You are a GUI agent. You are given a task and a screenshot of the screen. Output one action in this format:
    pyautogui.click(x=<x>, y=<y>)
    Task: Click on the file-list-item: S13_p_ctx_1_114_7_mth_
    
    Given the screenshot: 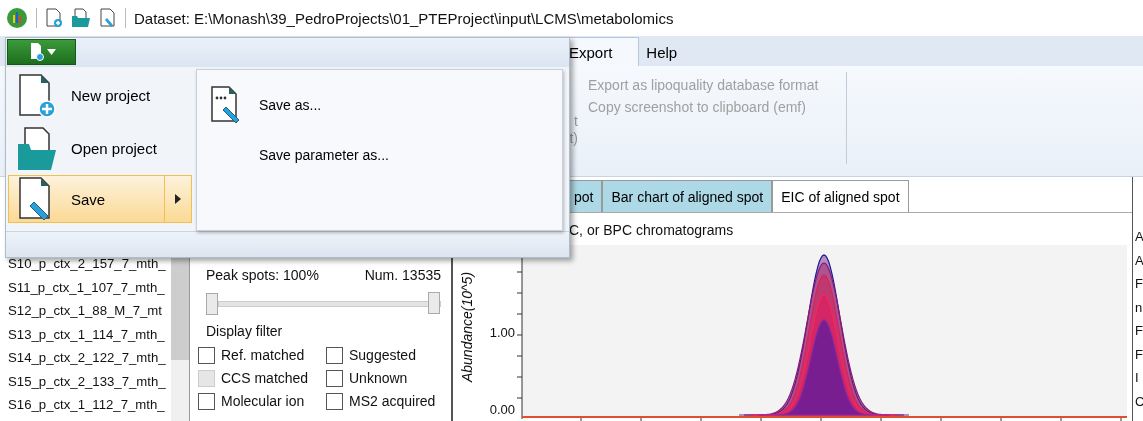 What is the action you would take?
    pyautogui.click(x=89, y=334)
    